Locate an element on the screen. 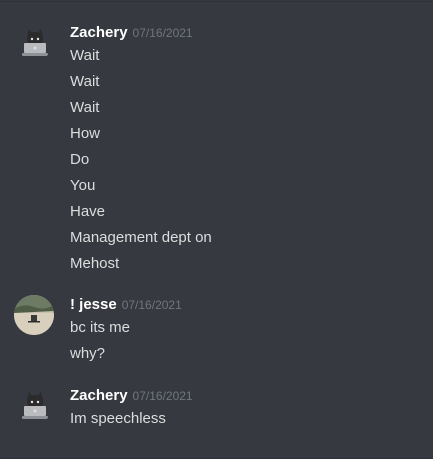 This screenshot has height=459, width=433. message-line: Have is located at coordinates (88, 211).